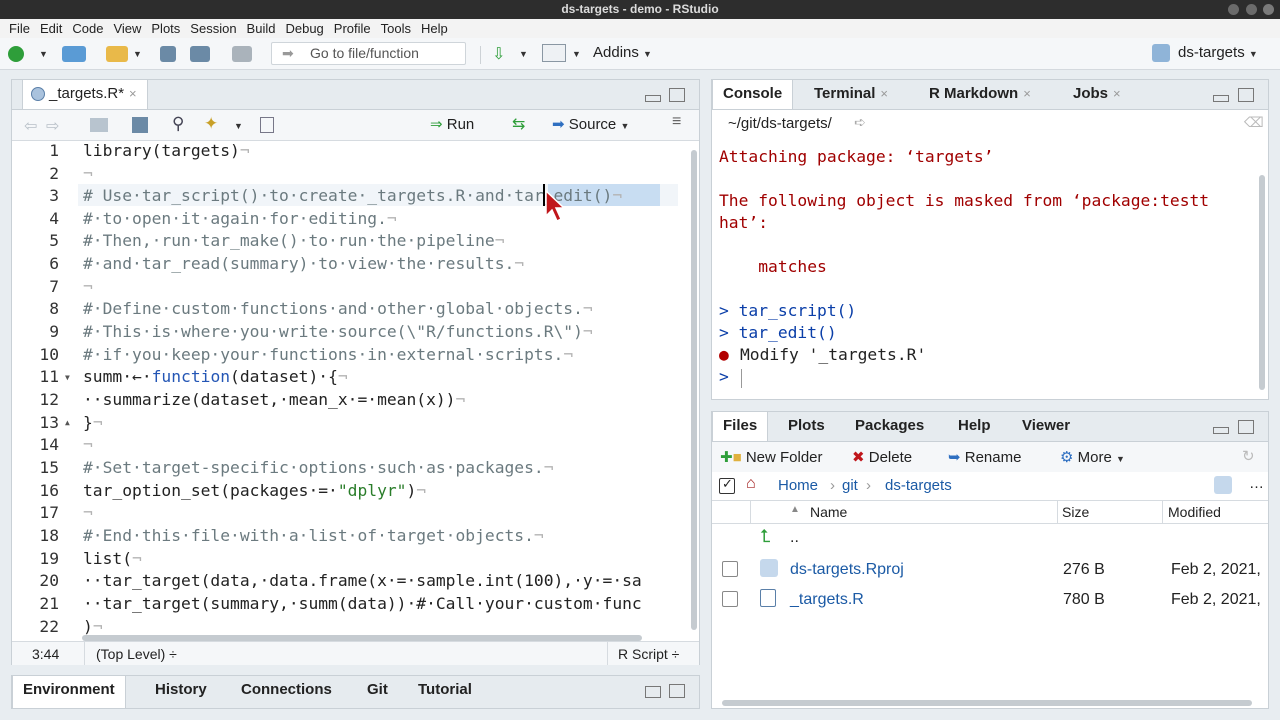 The height and width of the screenshot is (720, 1280). I want to click on git-icon: ⇩, so click(498, 54).